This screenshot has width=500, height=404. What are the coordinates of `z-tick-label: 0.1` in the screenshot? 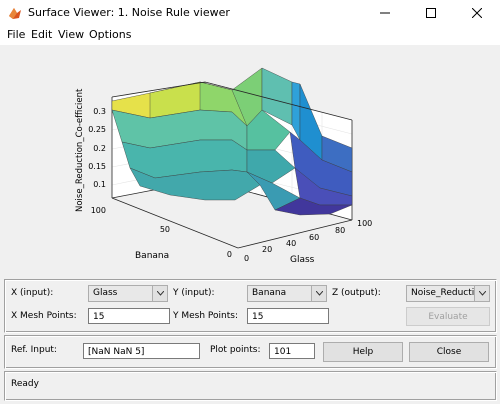 It's located at (99, 184).